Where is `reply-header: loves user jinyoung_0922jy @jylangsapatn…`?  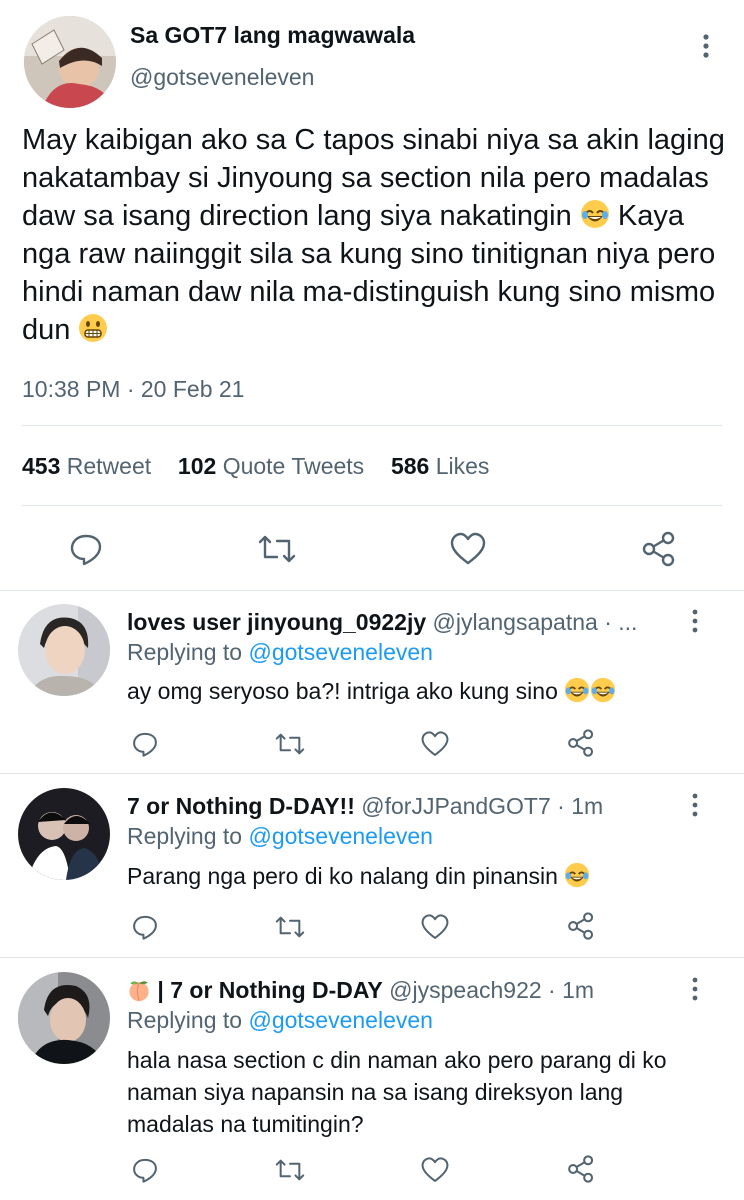 reply-header: loves user jinyoung_0922jy @jylangsapatn… is located at coordinates (382, 622).